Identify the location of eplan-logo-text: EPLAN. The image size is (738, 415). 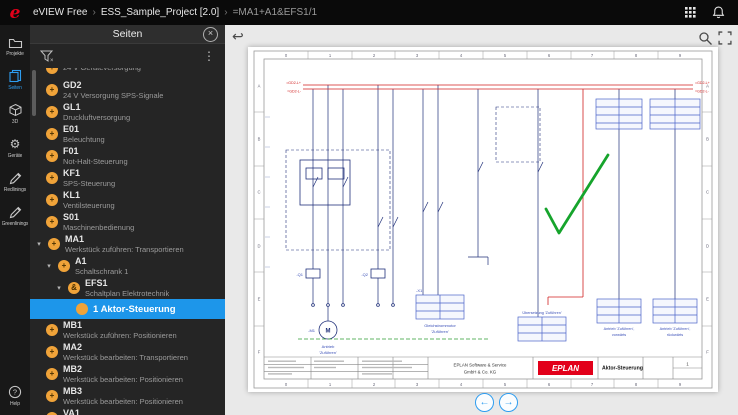
(565, 368).